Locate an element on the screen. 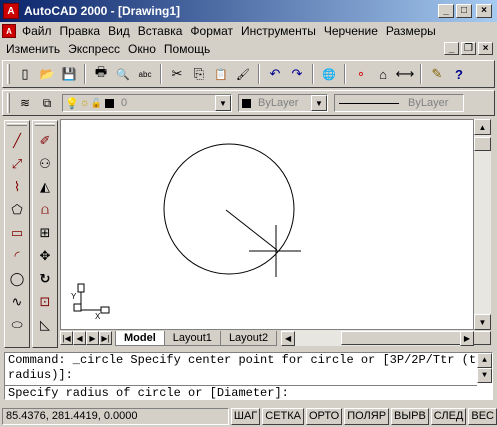 This screenshot has width=497, height=427. command-scrollbar: ▲ ▼ is located at coordinates (484, 368).